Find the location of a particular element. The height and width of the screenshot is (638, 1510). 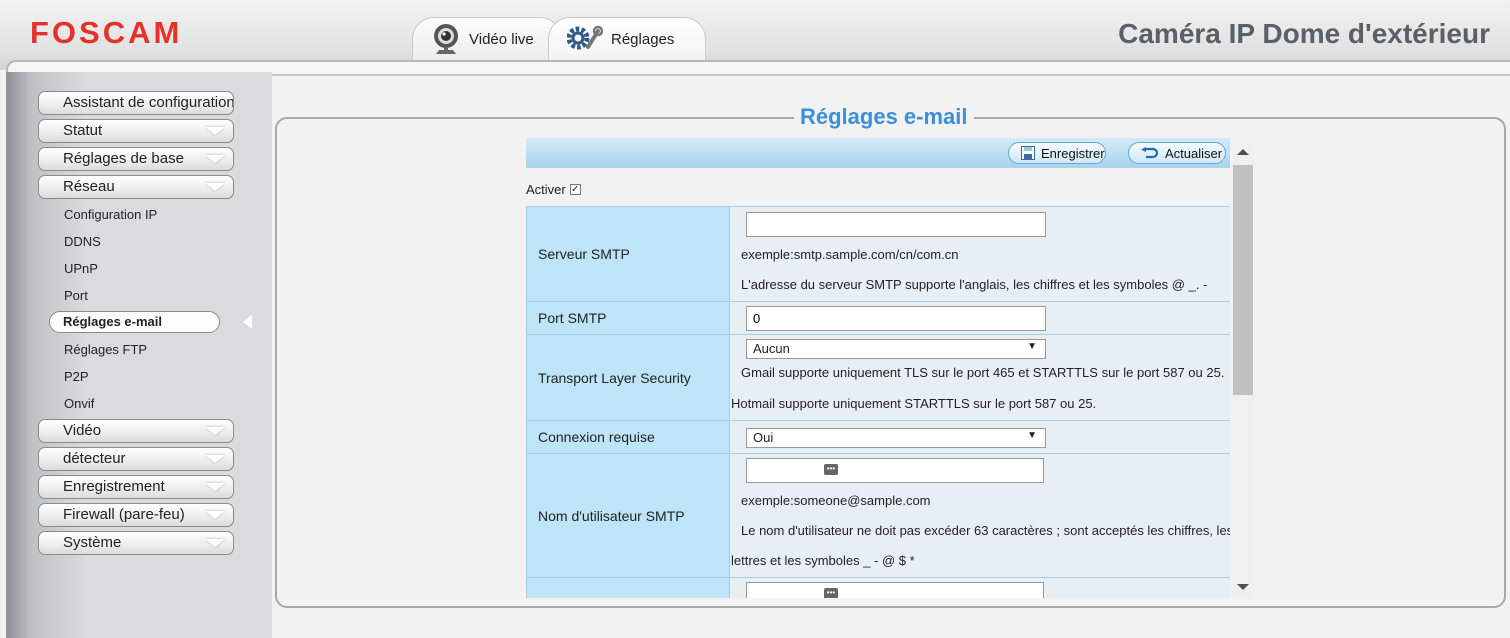

auth-required-select-value: Oui is located at coordinates (763, 437).